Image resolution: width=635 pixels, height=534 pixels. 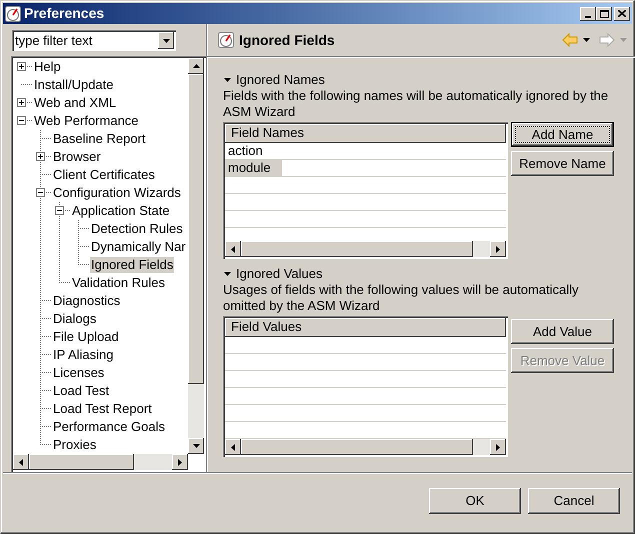 What do you see at coordinates (588, 17) in the screenshot?
I see `minimize-icon` at bounding box center [588, 17].